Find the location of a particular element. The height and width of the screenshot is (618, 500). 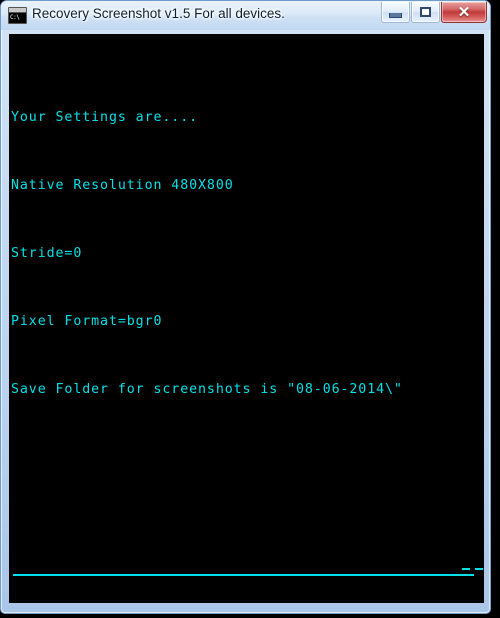

pixel-format-line: Pixel Format=bgr0 is located at coordinates (87, 321).